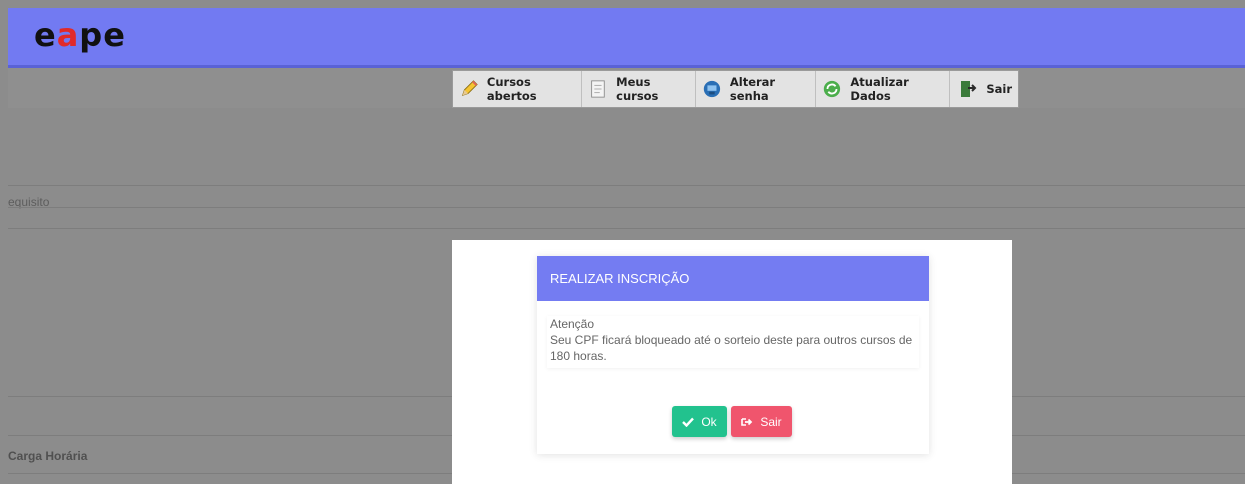 The height and width of the screenshot is (484, 1245). Describe the element at coordinates (712, 89) in the screenshot. I see `computer-key-icon` at that location.